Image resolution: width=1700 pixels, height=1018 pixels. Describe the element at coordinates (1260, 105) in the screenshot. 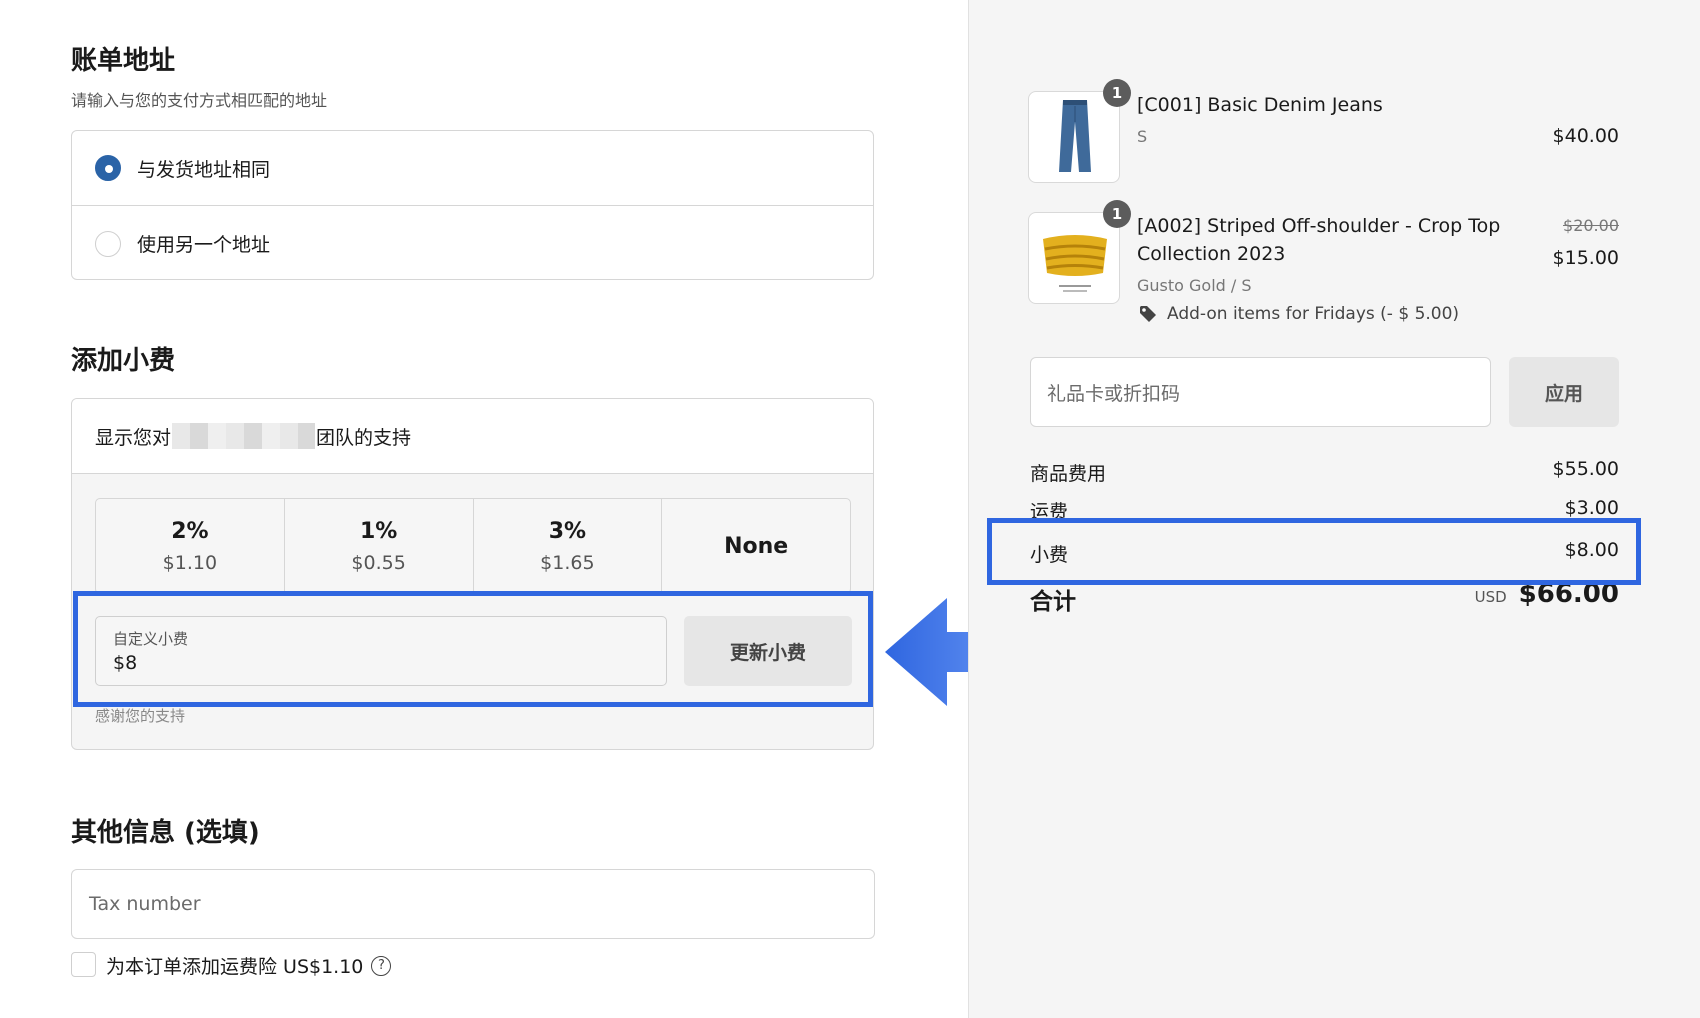

I see `item-name: [C001] Basic Denim Jeans` at that location.